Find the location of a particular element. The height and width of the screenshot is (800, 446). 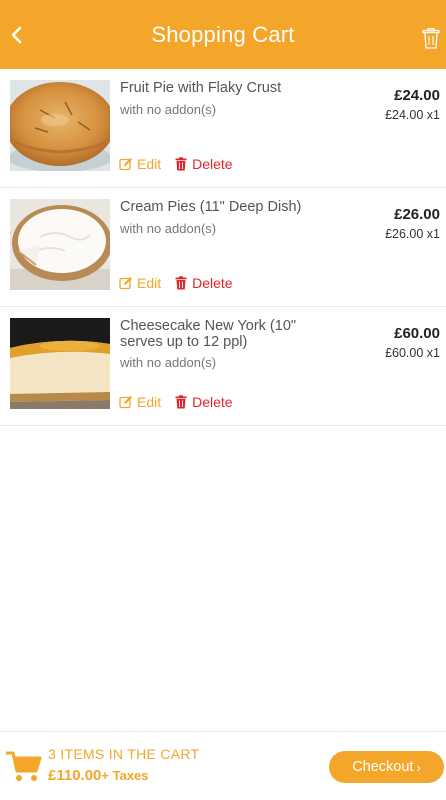

item-price: £24.00 is located at coordinates (417, 95).